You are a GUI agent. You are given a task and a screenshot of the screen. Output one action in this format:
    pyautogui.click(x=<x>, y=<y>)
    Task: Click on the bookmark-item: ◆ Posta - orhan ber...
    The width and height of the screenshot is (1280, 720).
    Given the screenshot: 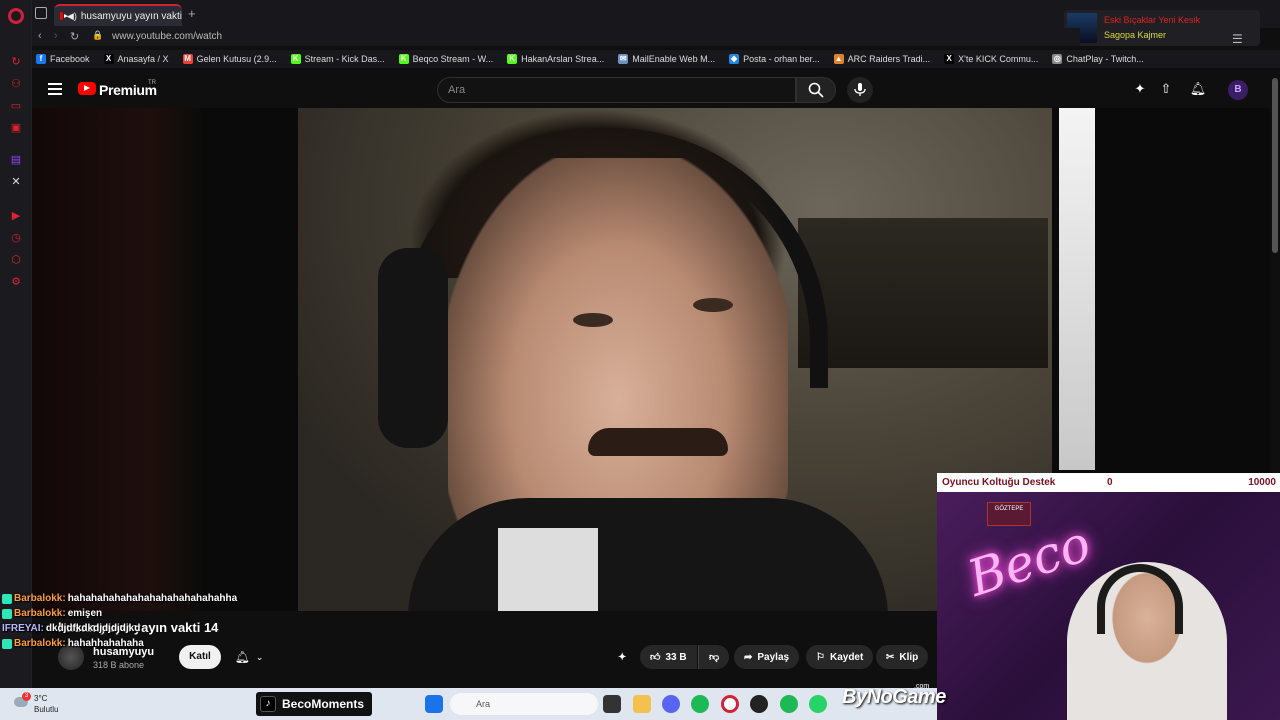 What is the action you would take?
    pyautogui.click(x=774, y=59)
    